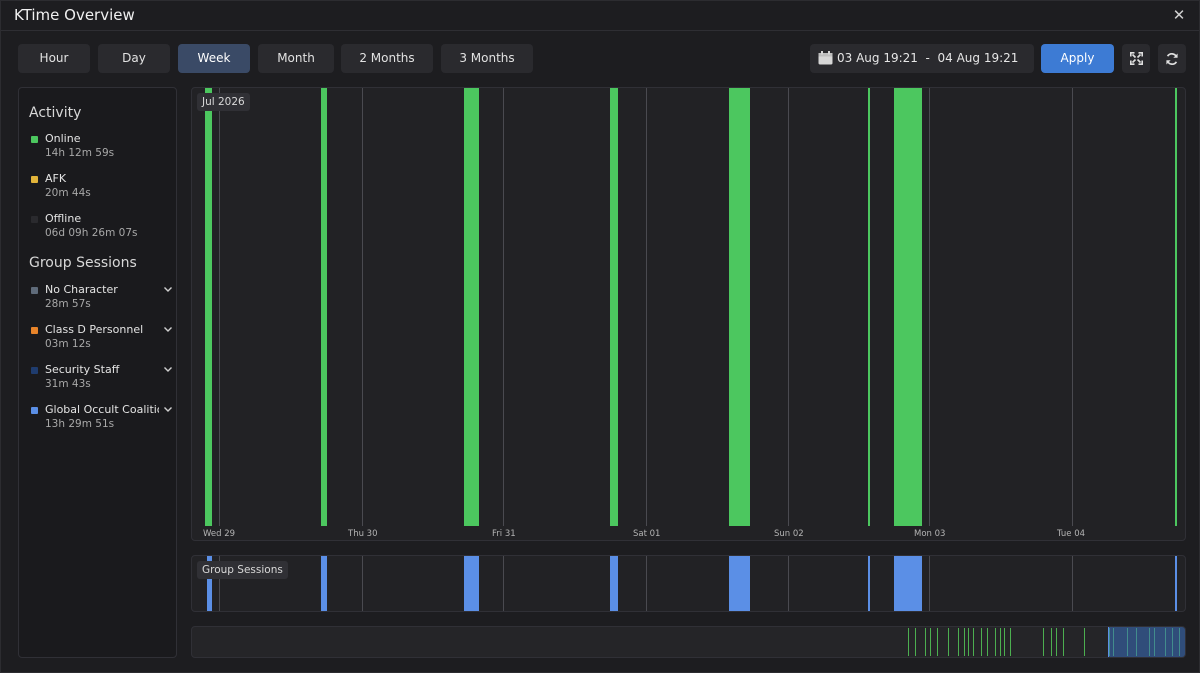 The height and width of the screenshot is (673, 1200). Describe the element at coordinates (82, 369) in the screenshot. I see `legend-name: Security Staff` at that location.